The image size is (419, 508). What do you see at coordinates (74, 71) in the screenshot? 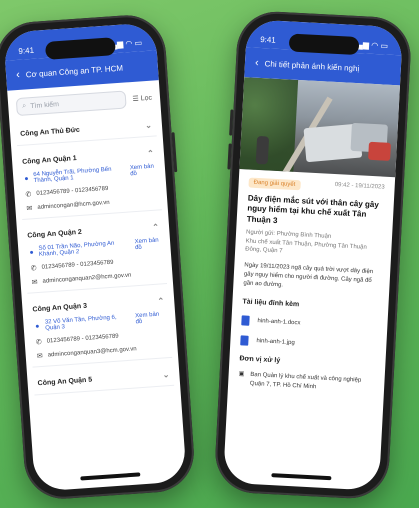
I see `app-bar-title: Cơ quan Công an TP. HCM` at bounding box center [74, 71].